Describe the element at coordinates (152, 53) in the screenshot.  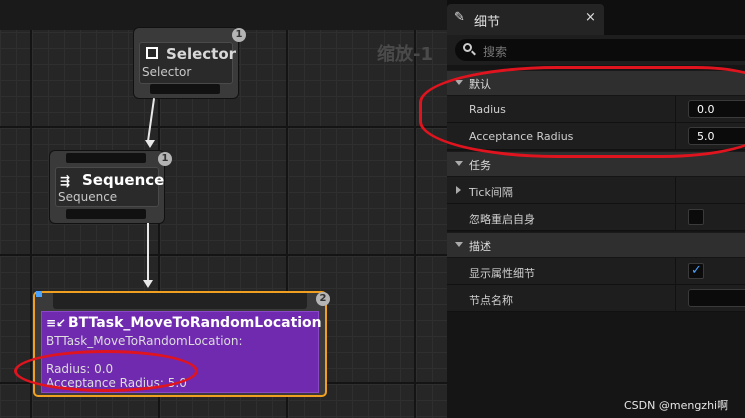
I see `selector-icon` at that location.